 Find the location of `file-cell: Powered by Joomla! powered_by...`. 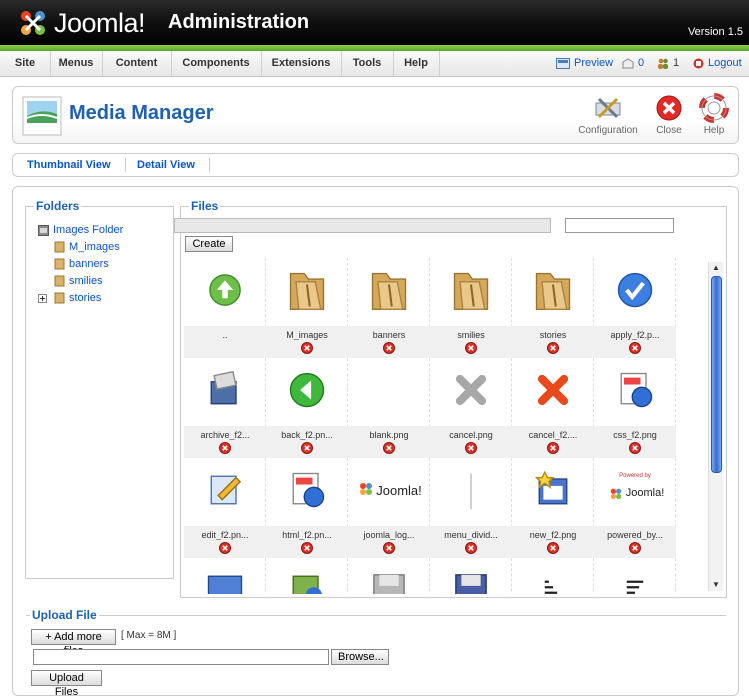

file-cell: Powered by Joomla! powered_by... is located at coordinates (635, 508).